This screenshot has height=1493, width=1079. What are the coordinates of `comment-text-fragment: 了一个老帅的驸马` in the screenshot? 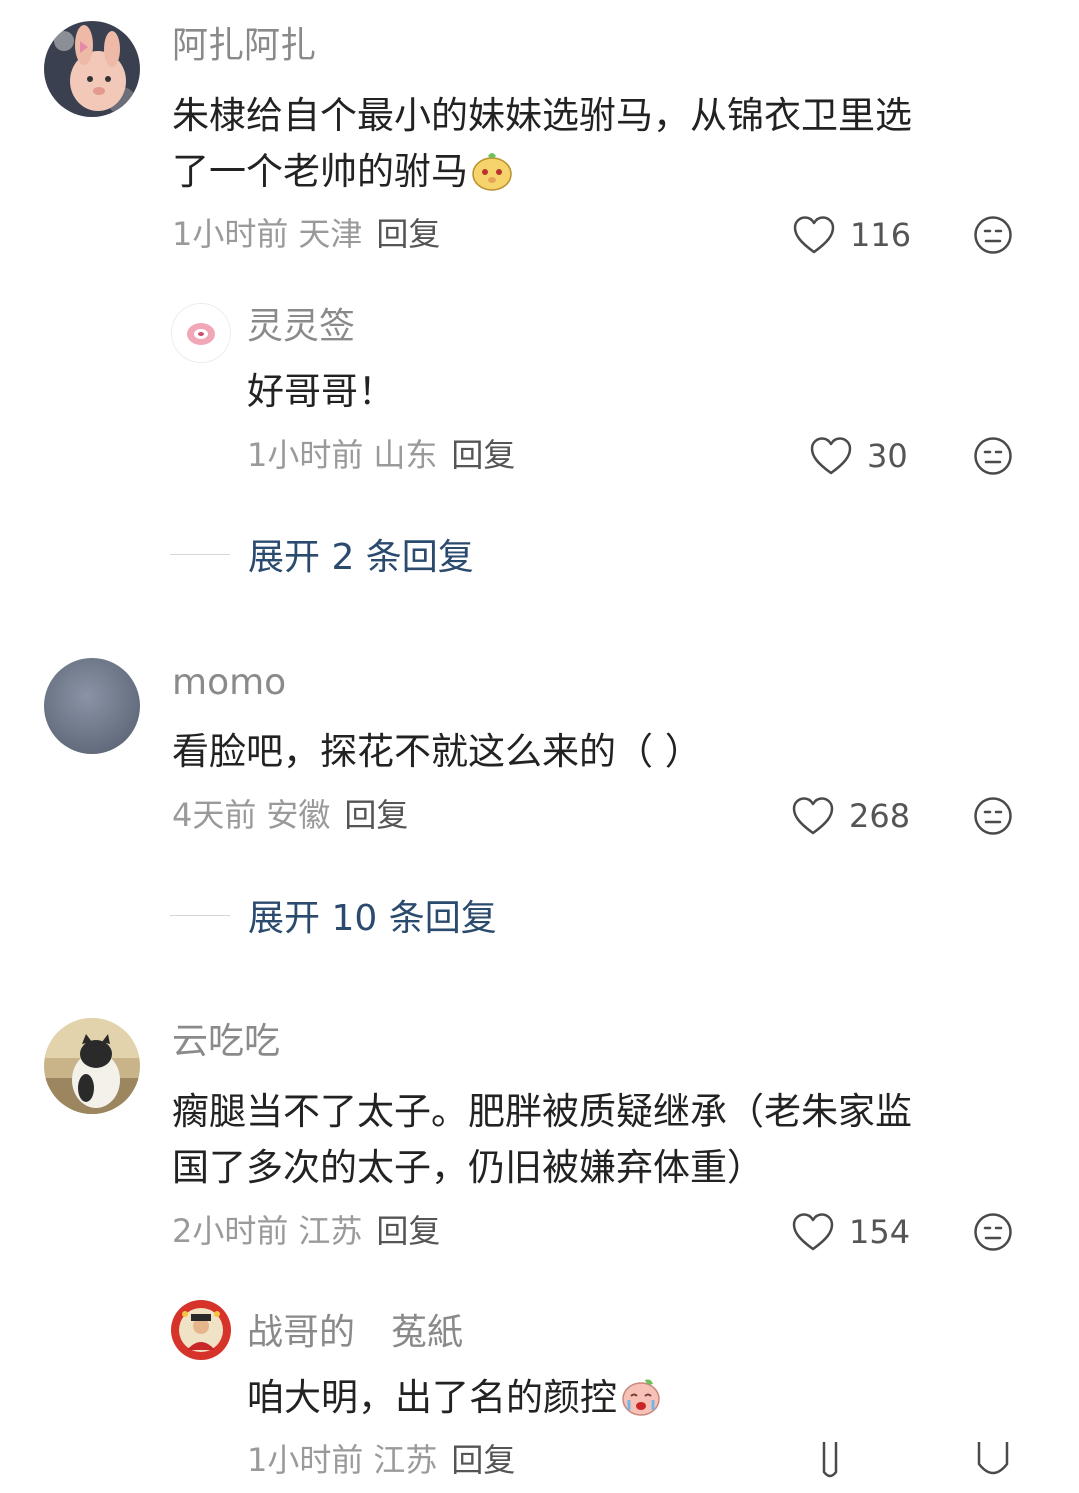 It's located at (320, 171).